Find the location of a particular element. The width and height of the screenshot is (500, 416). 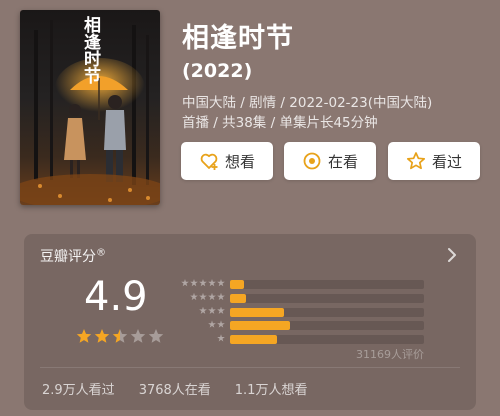

watched-button: 看过 is located at coordinates (434, 161).